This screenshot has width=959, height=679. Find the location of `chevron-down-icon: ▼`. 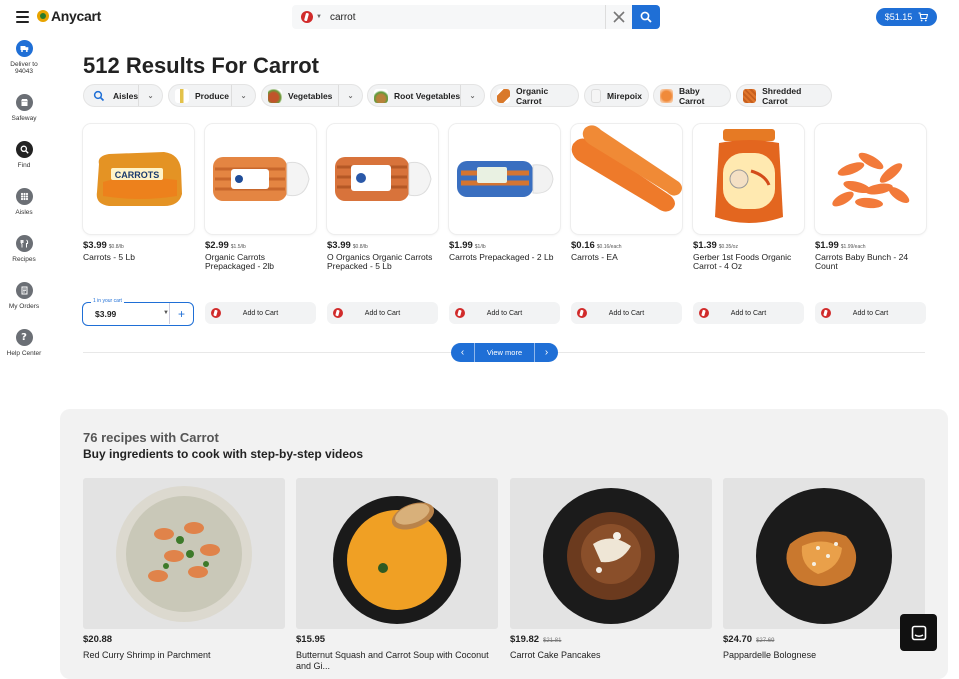

chevron-down-icon: ▼ is located at coordinates (319, 17).